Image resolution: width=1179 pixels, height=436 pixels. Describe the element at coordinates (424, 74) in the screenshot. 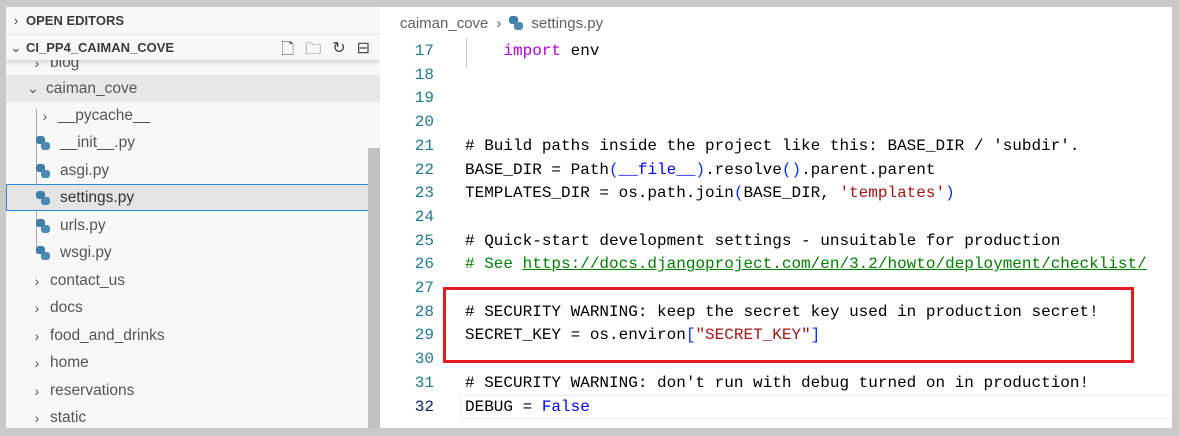

I see `code-line: 18` at that location.